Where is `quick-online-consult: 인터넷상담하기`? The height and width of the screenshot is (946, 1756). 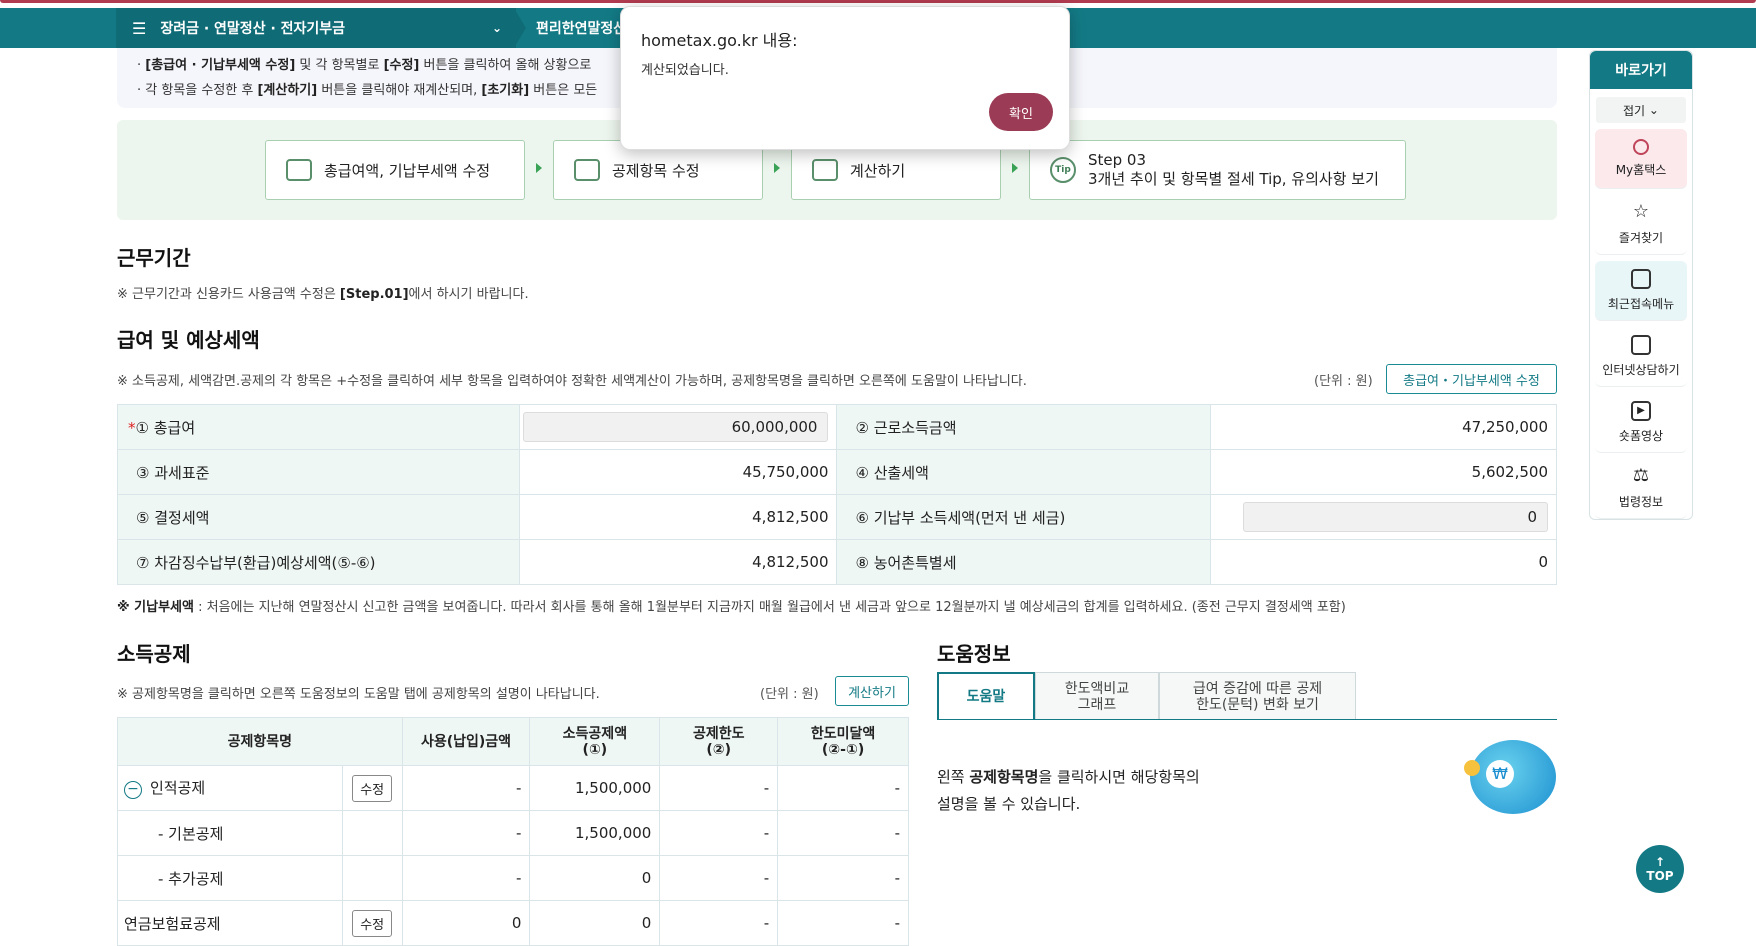 quick-online-consult: 인터넷상담하기 is located at coordinates (1641, 357).